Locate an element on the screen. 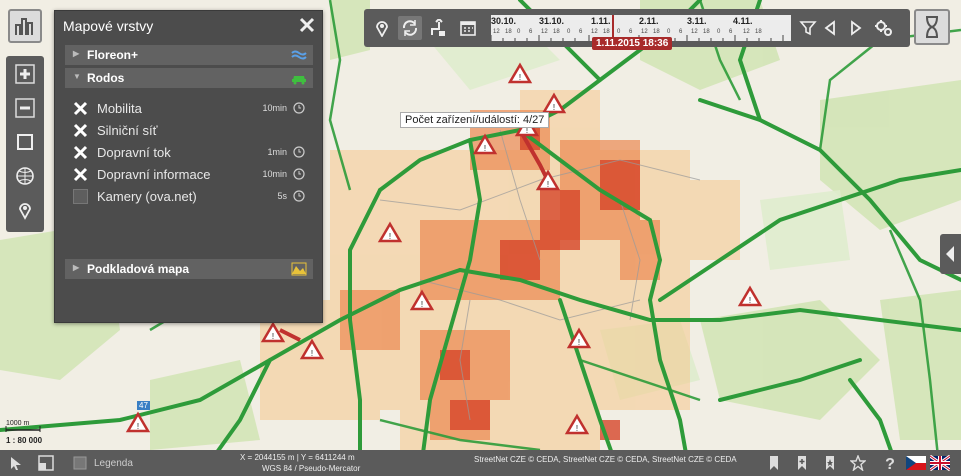  chevron-down-icon: ▼ is located at coordinates (77, 76).